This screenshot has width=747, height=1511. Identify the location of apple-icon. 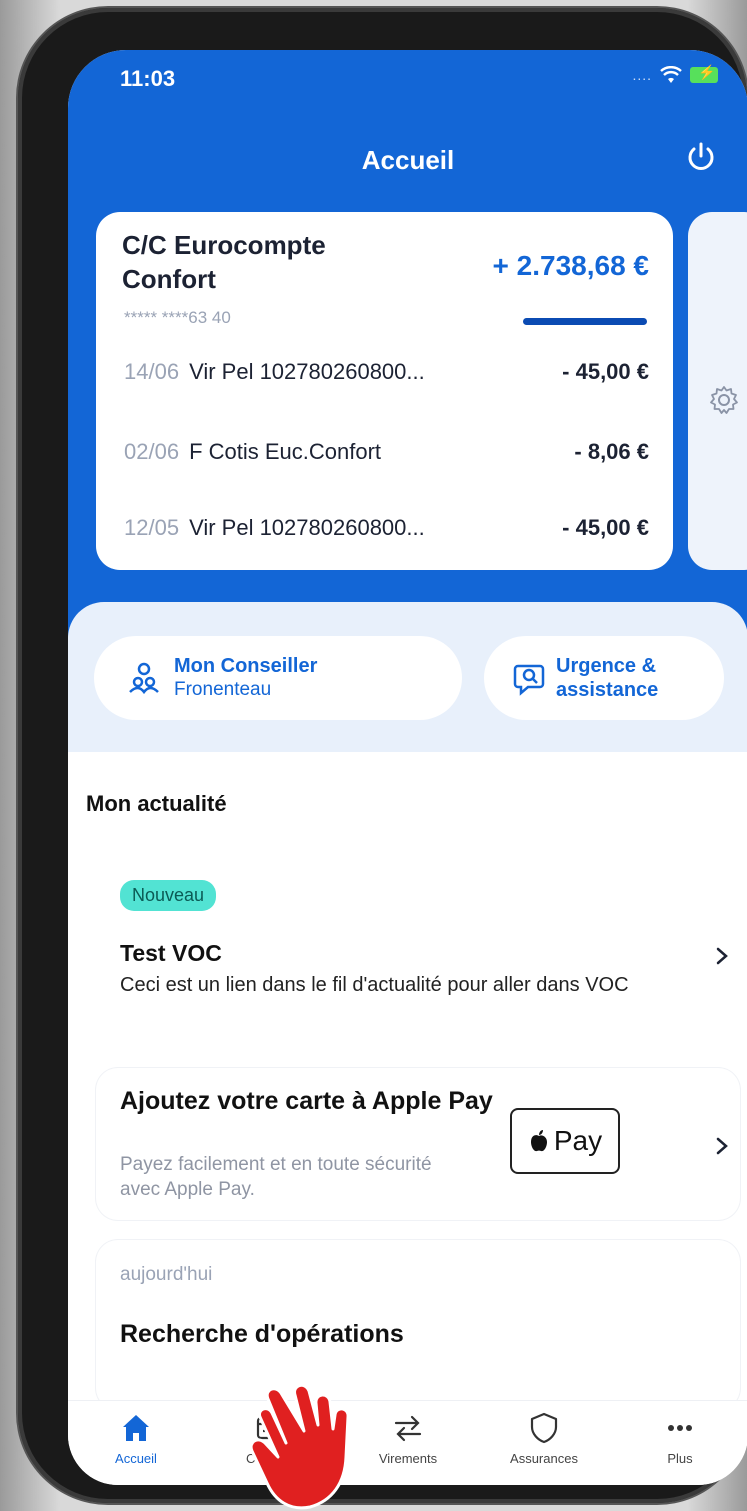
(538, 1141).